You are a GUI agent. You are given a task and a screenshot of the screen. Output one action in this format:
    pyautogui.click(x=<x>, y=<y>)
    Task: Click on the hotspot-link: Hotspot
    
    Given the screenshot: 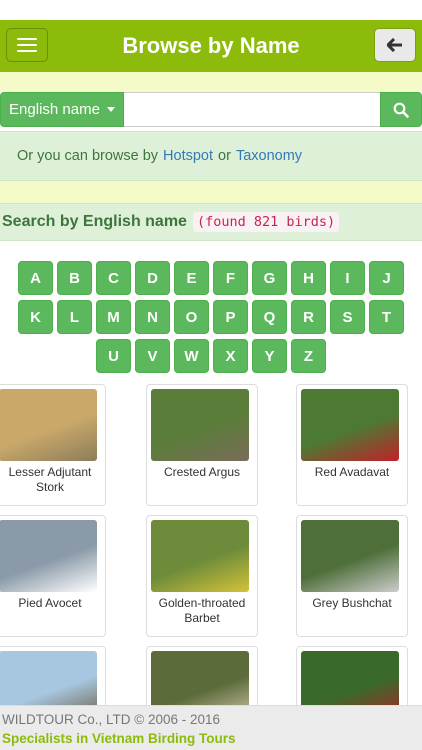 What is the action you would take?
    pyautogui.click(x=188, y=156)
    